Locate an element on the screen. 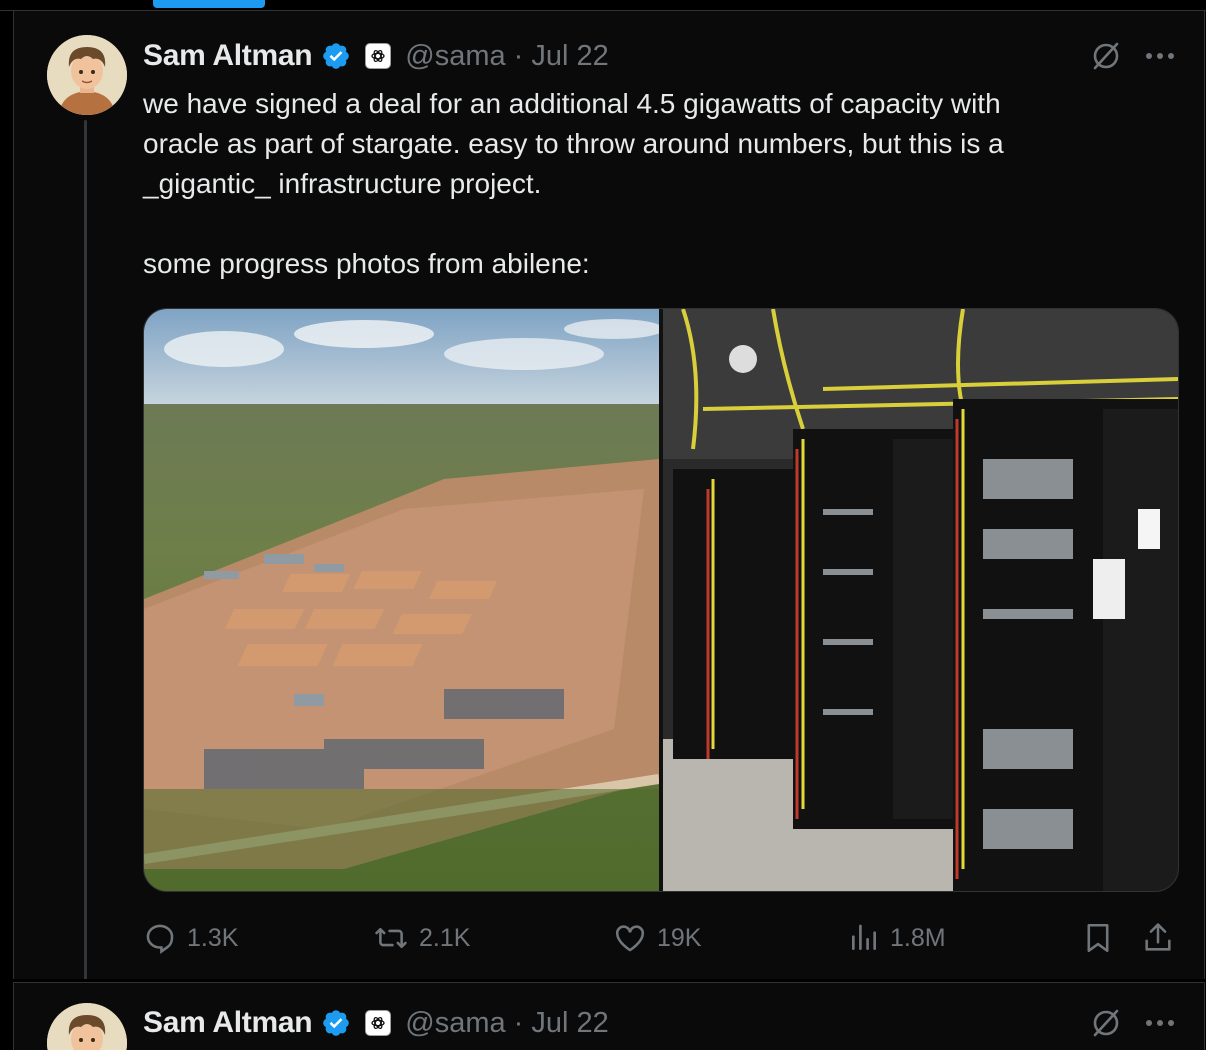 The image size is (1206, 1050). like-button: 19K is located at coordinates (657, 938).